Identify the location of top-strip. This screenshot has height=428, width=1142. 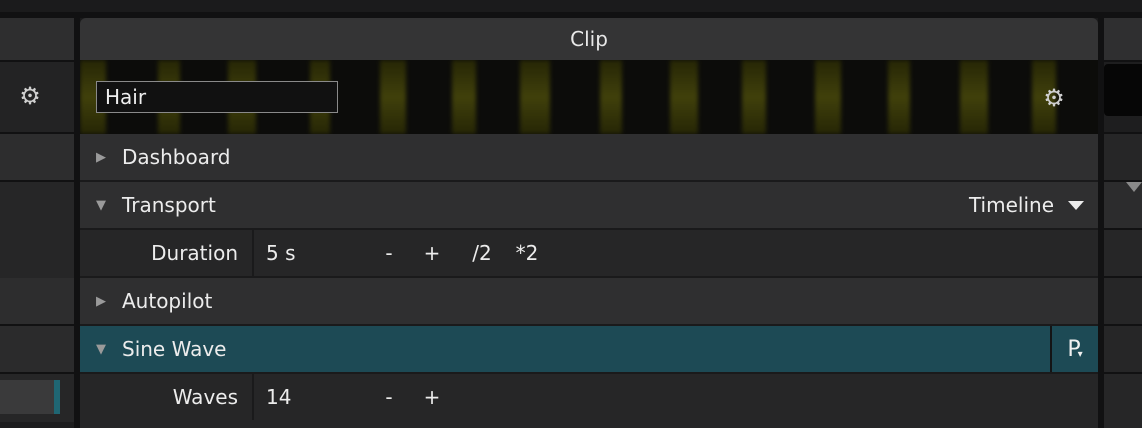
(571, 6).